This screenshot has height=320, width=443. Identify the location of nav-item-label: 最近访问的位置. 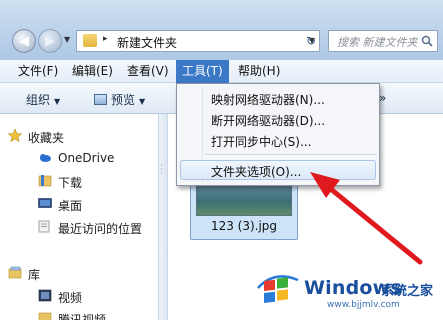
(100, 229).